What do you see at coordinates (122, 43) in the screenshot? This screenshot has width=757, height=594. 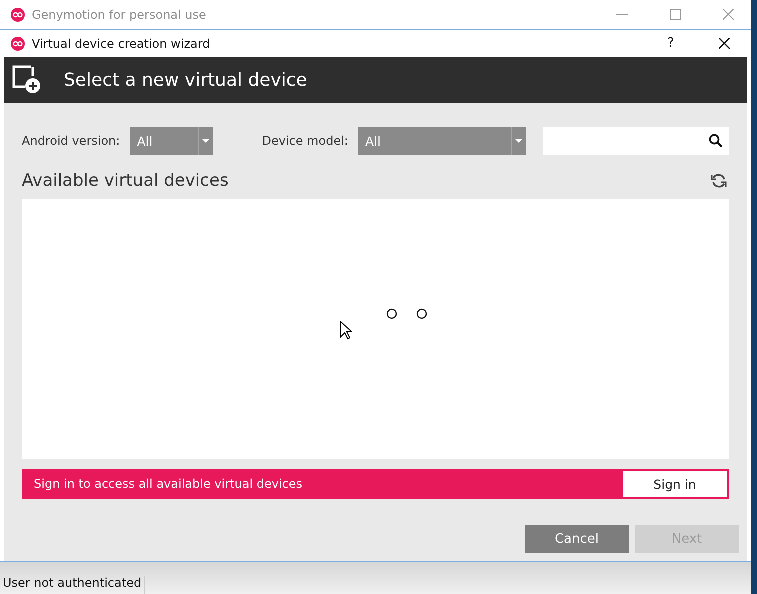 I see `dialog-title: Virtual device creation wizard` at bounding box center [122, 43].